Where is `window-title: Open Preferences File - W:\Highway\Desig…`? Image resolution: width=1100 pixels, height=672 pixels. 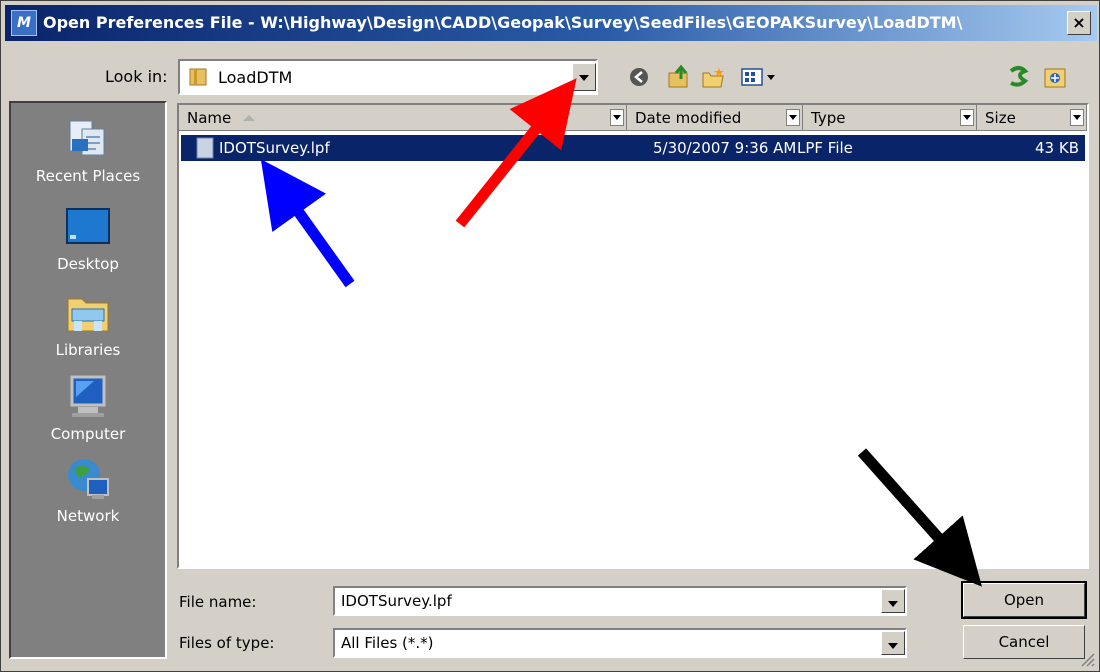
window-title: Open Preferences File - W:\Highway\Desig… is located at coordinates (503, 22).